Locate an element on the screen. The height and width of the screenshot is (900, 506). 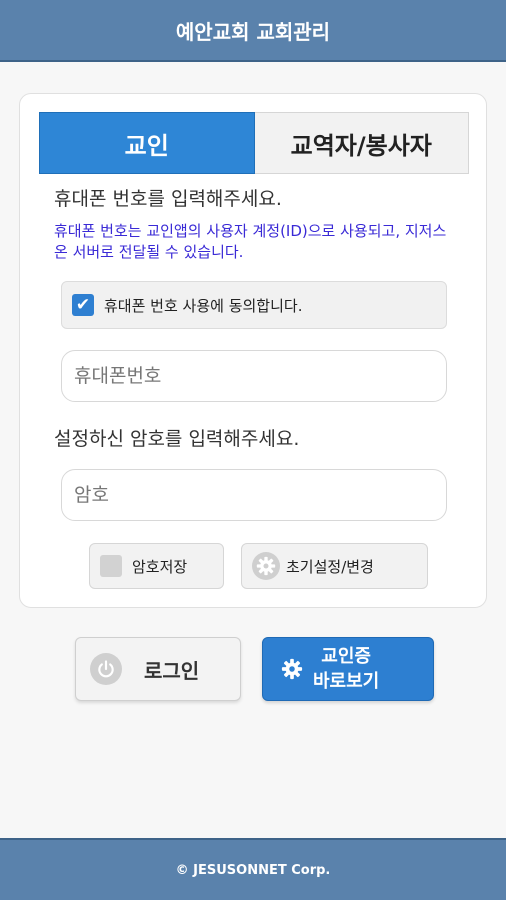
login-button: 로그인 is located at coordinates (158, 669).